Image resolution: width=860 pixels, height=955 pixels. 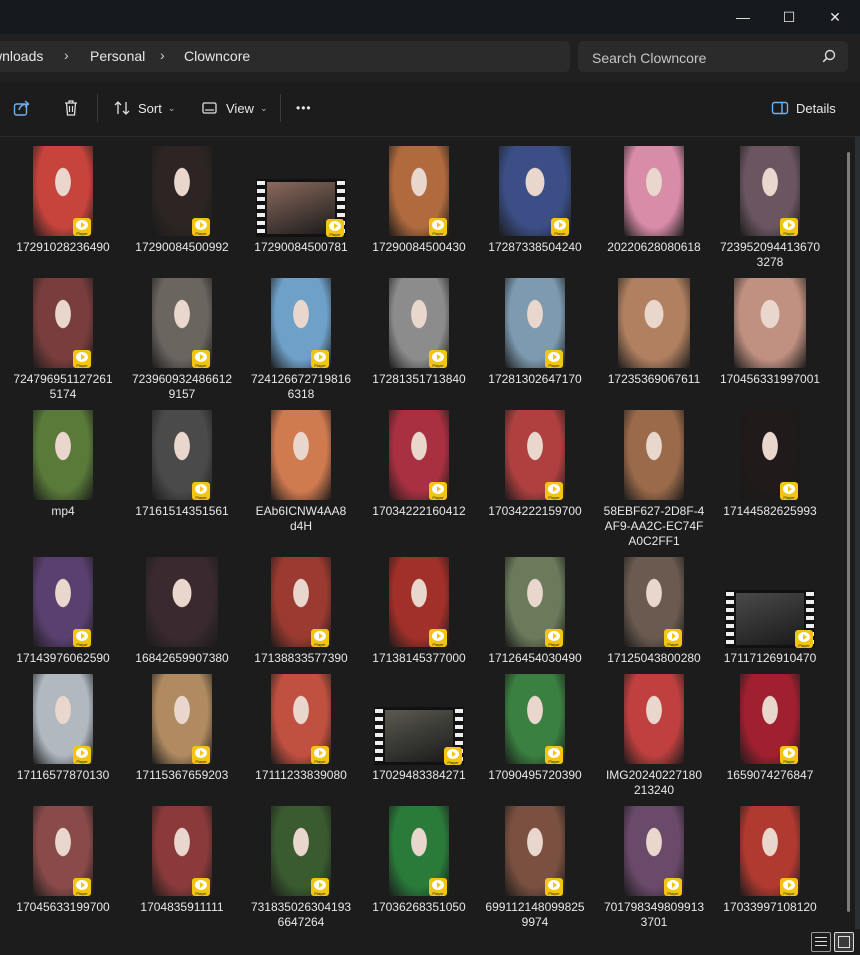 What do you see at coordinates (63, 339) in the screenshot?
I see `file-item: Player 724796951127261 5174` at bounding box center [63, 339].